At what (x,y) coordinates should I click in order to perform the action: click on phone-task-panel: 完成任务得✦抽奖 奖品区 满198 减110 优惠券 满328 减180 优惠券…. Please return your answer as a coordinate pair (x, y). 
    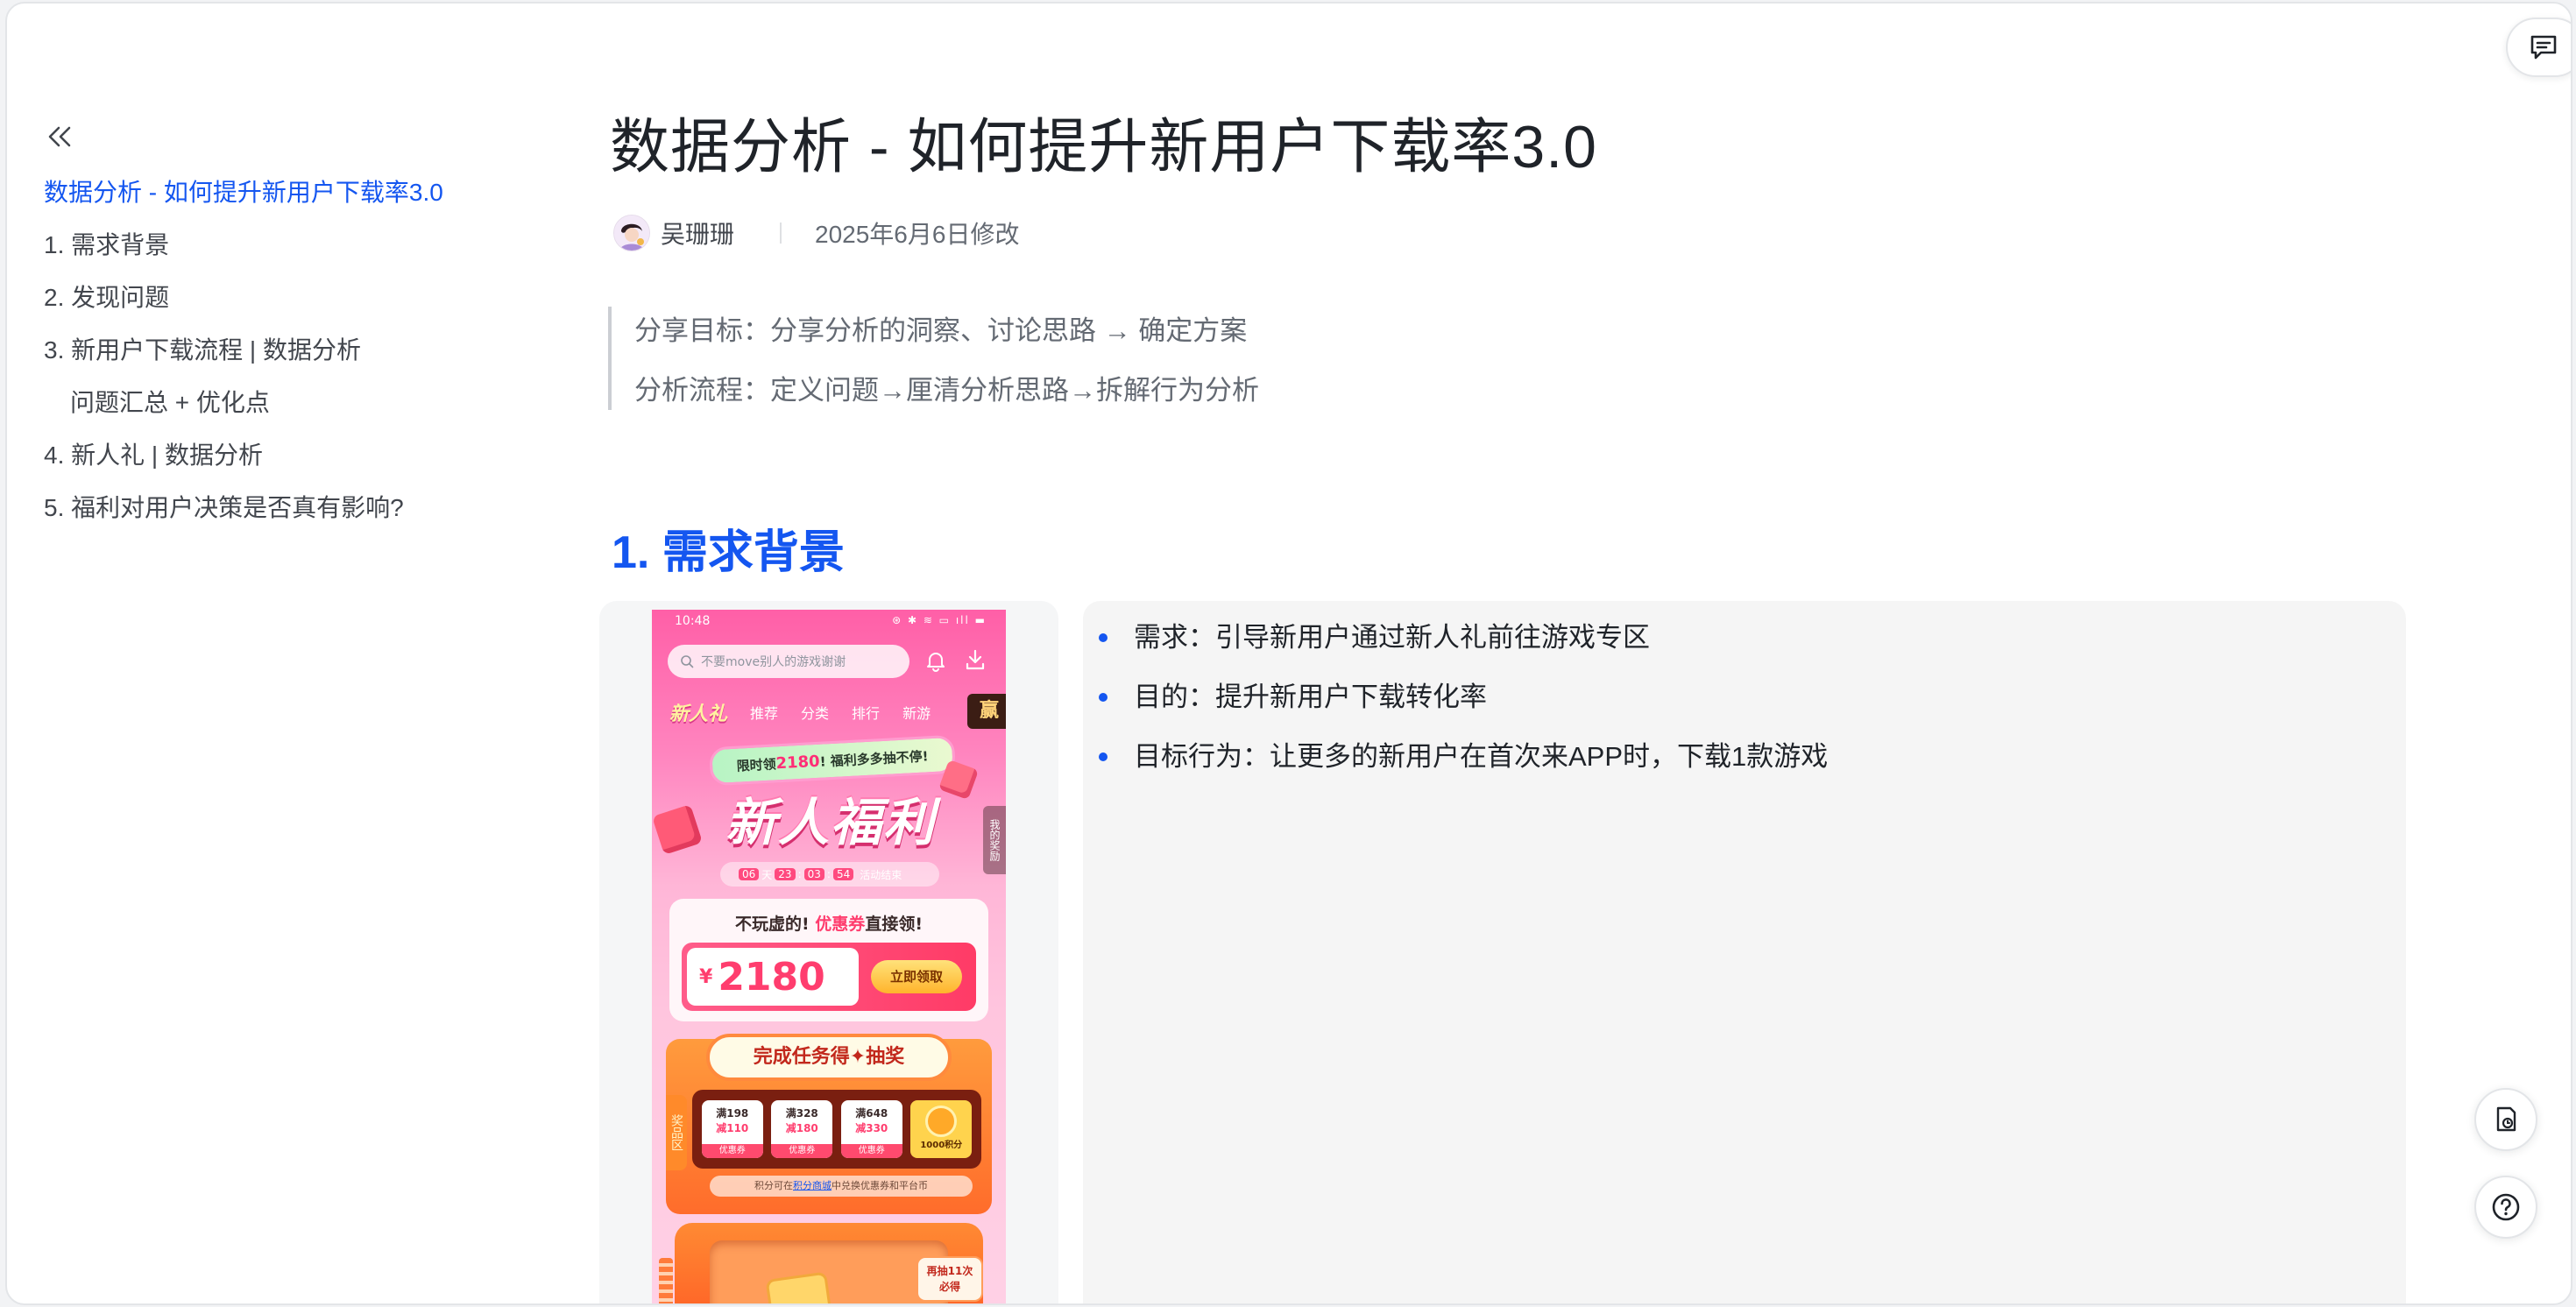
    Looking at the image, I should click on (829, 1124).